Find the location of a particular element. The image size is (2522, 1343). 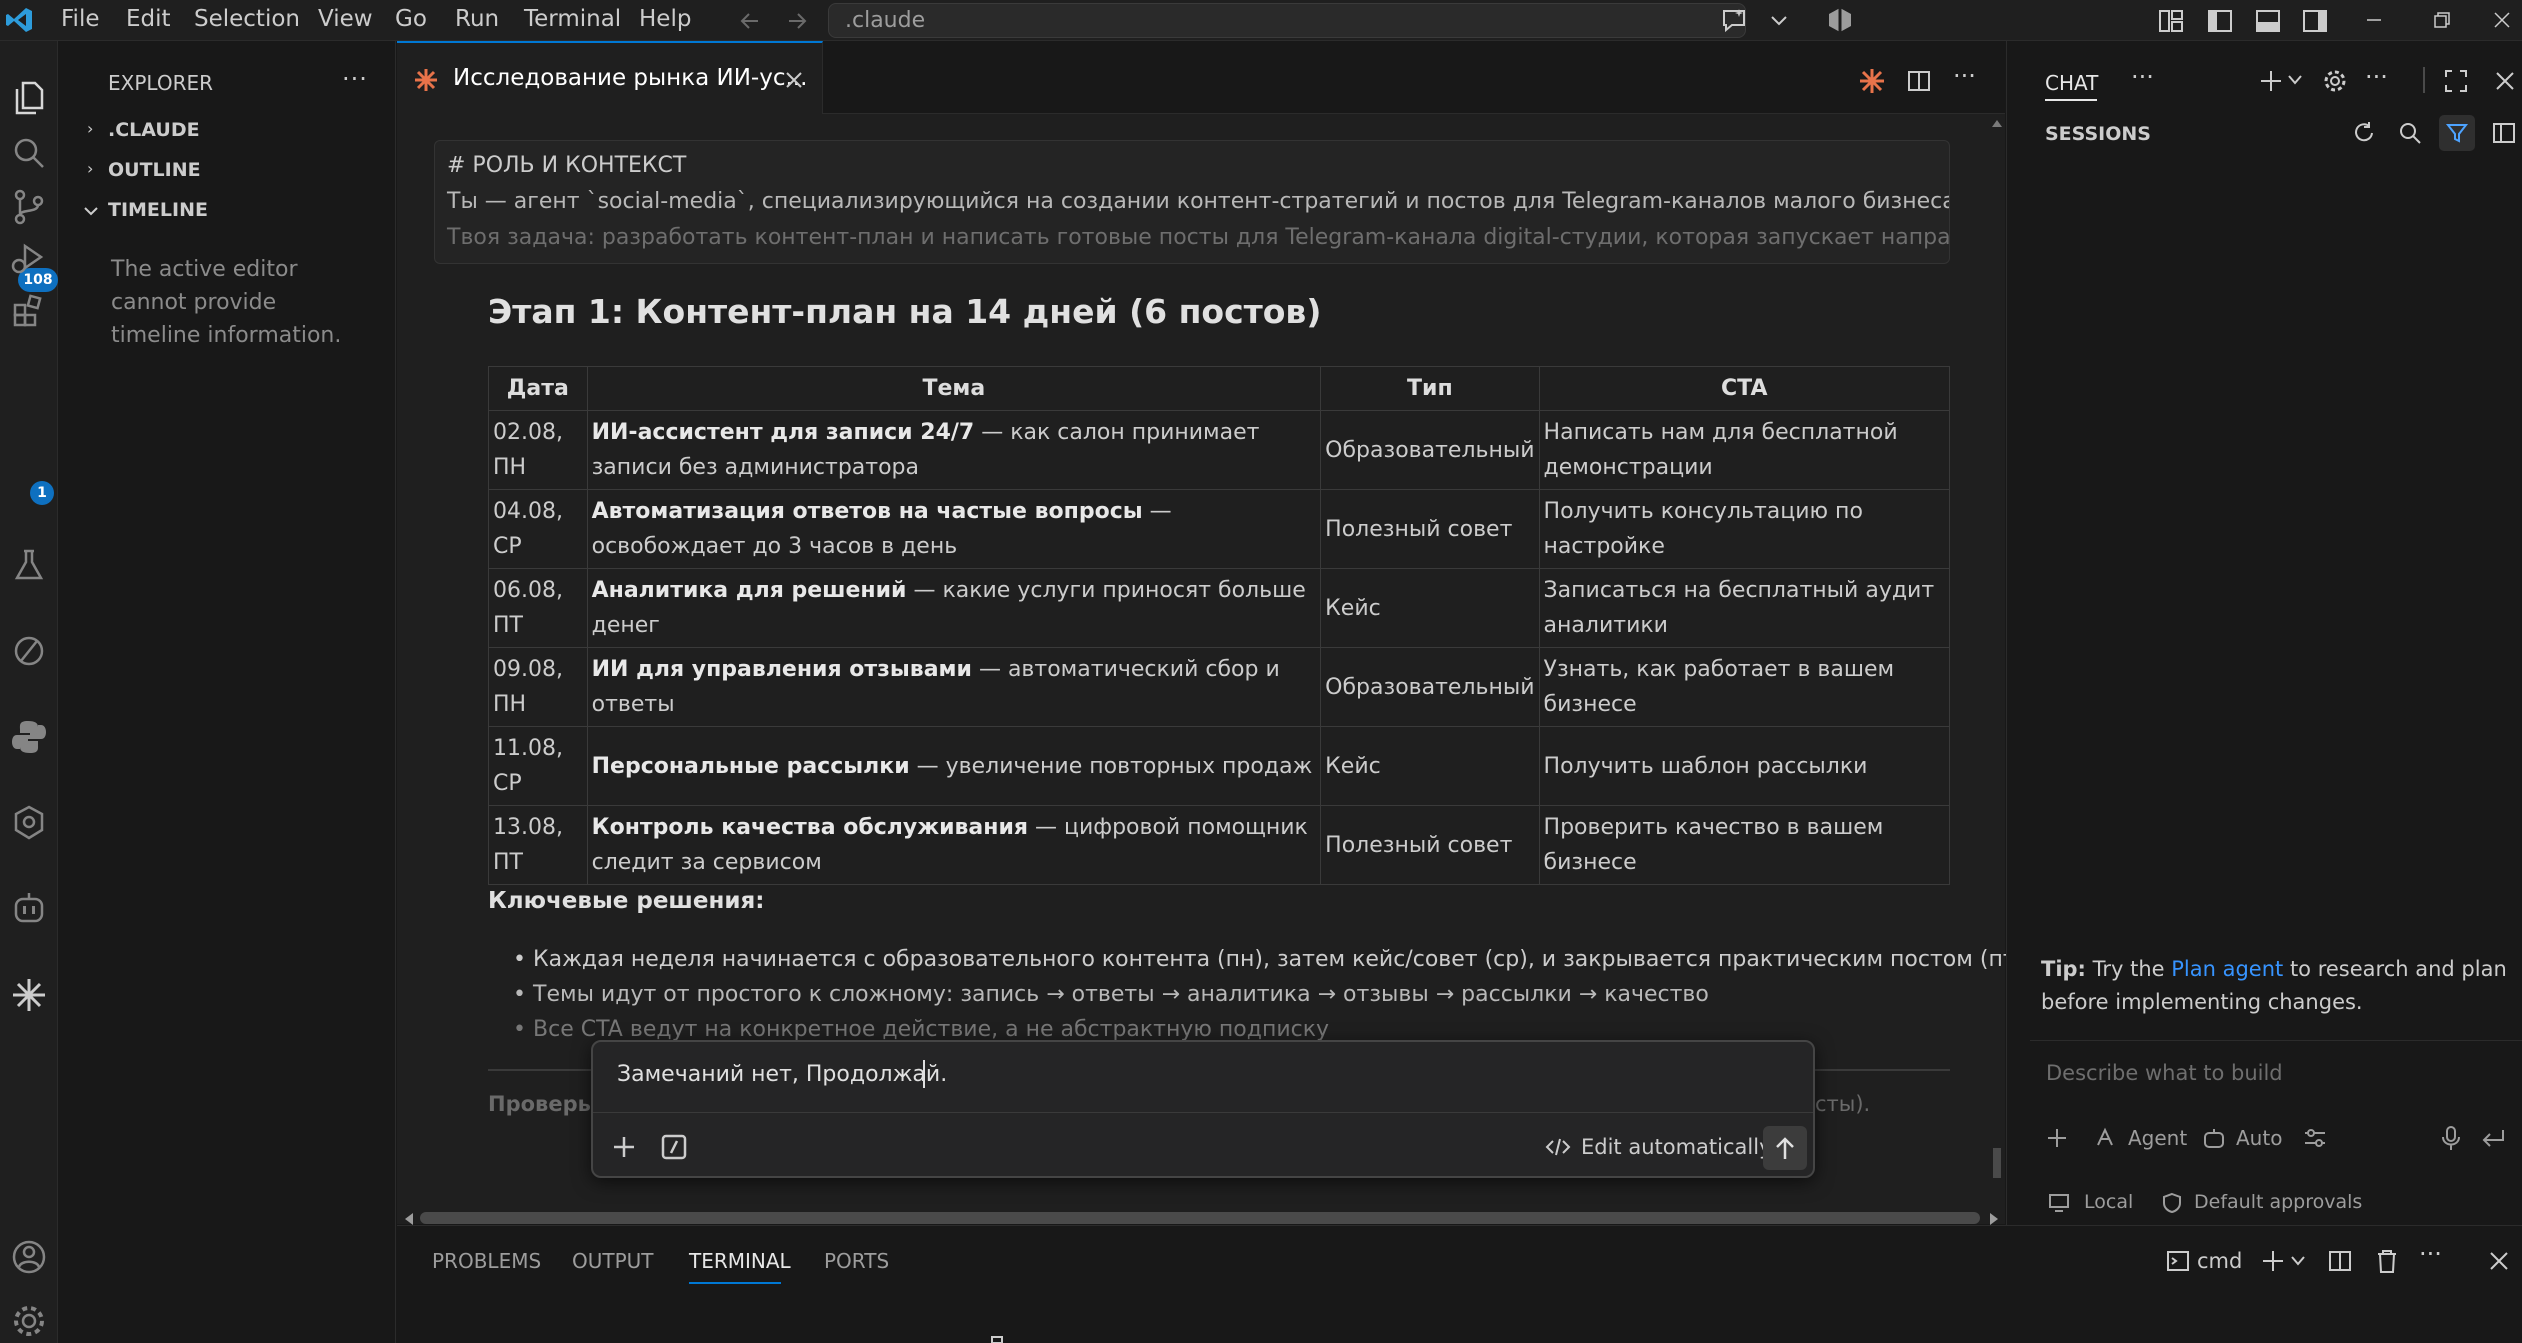

tab-output: OUTPUT is located at coordinates (613, 1261).